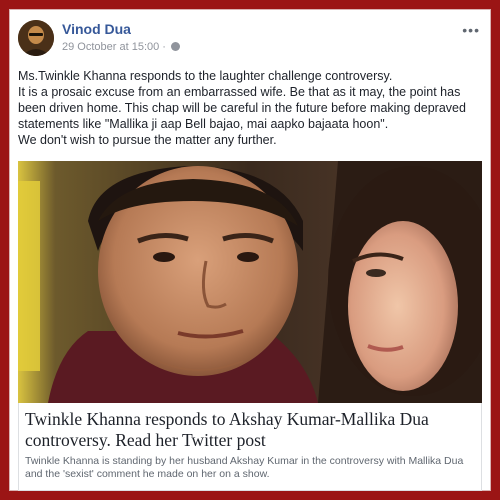 This screenshot has height=500, width=500. I want to click on globe-icon, so click(175, 46).